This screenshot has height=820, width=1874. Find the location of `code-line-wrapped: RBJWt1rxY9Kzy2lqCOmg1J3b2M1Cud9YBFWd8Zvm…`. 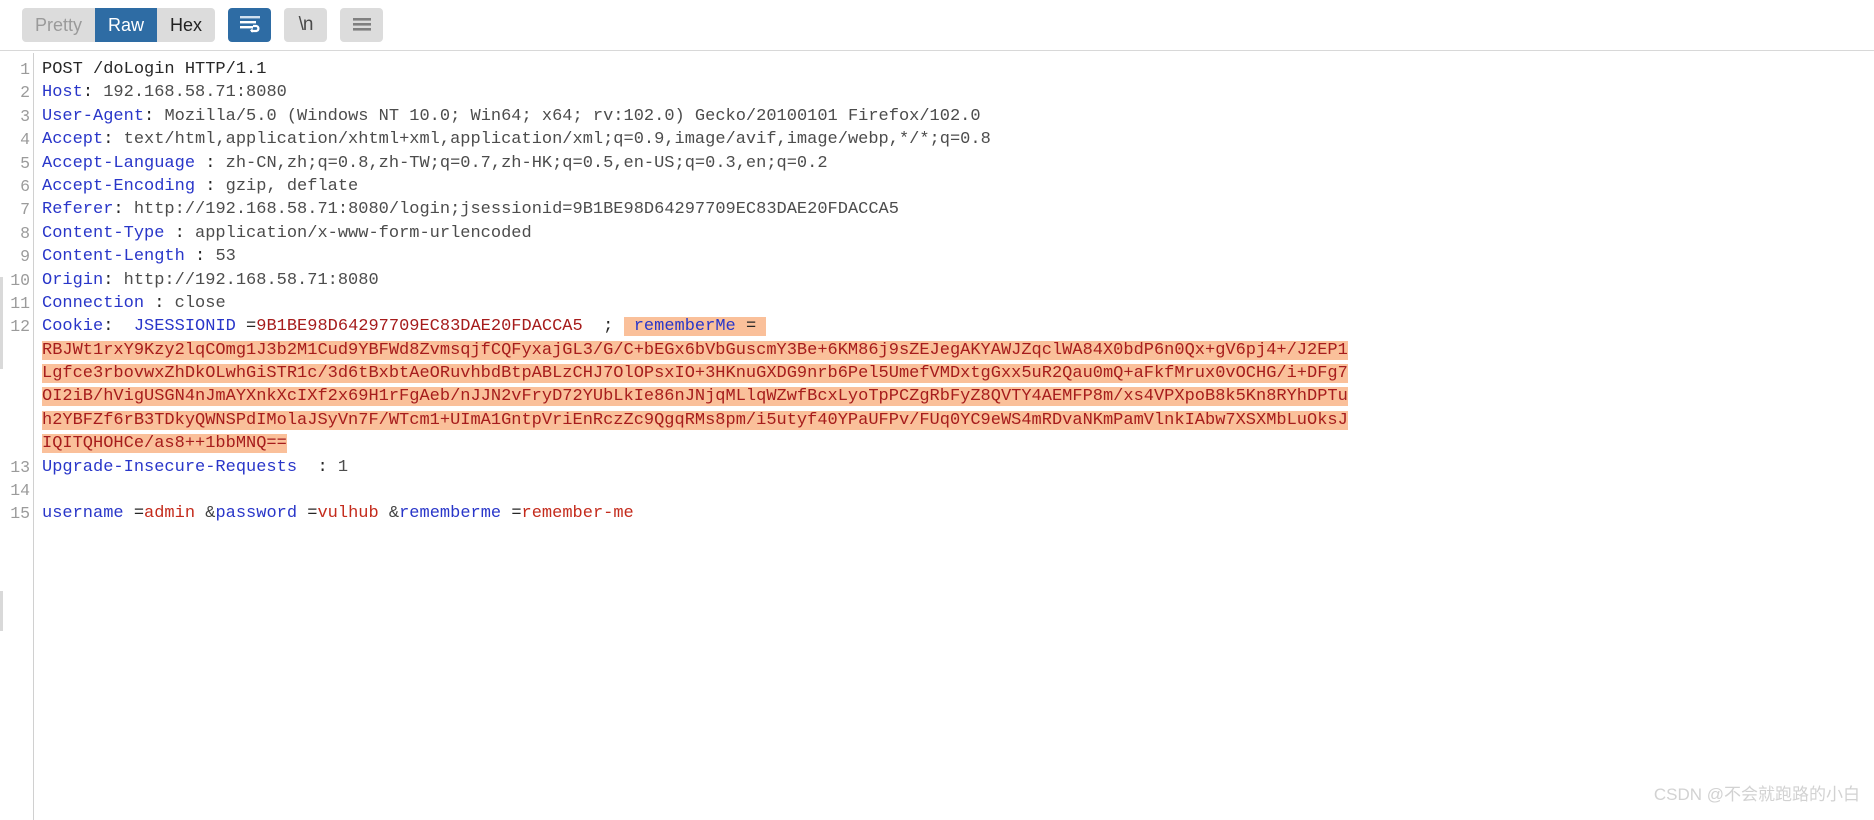

code-line-wrapped: RBJWt1rxY9Kzy2lqCOmg1J3b2M1Cud9YBFWd8Zvm… is located at coordinates (958, 350).